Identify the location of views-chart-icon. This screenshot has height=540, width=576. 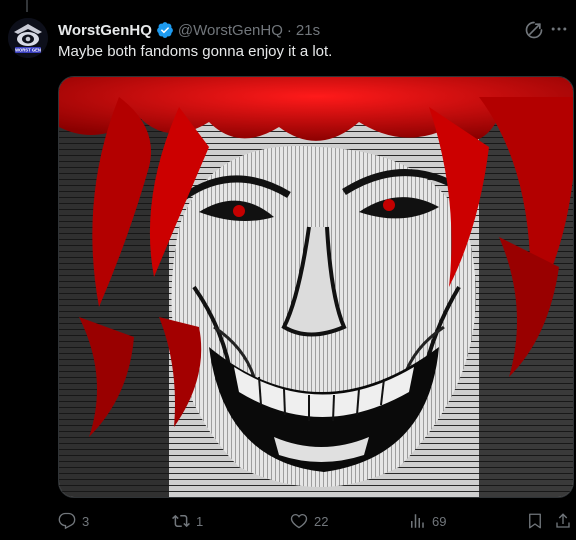
(417, 521).